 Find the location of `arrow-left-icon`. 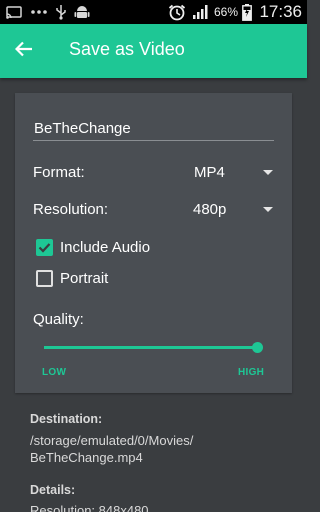

arrow-left-icon is located at coordinates (23, 51).